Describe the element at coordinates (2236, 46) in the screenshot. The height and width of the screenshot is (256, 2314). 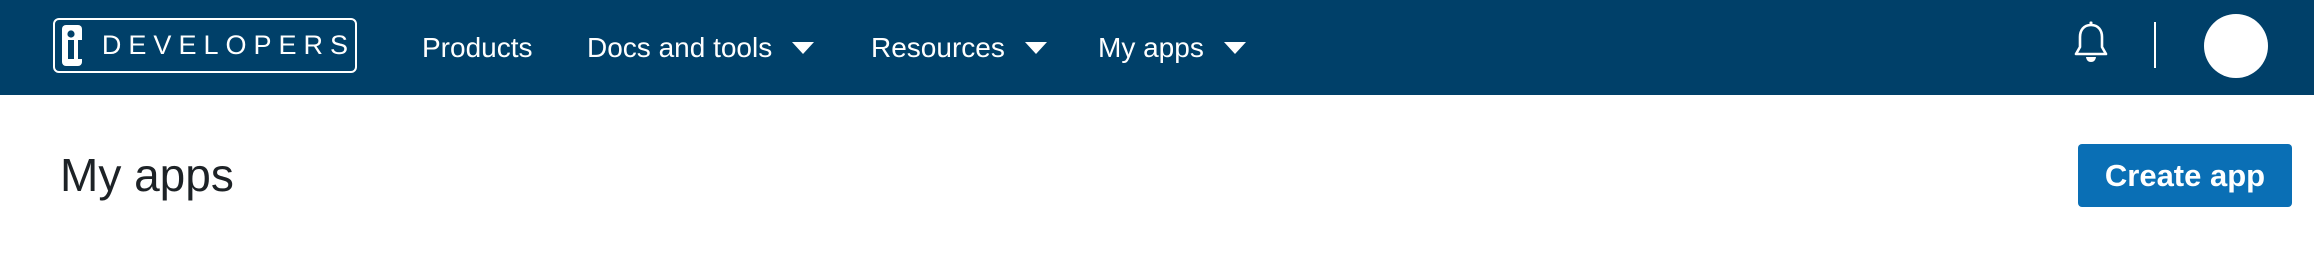
I see `avatar` at that location.